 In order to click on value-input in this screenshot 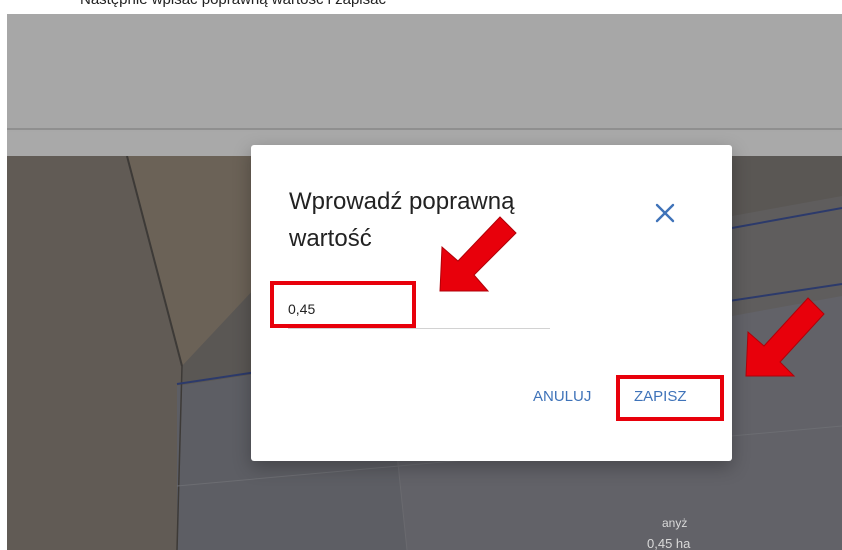, I will do `click(419, 309)`.